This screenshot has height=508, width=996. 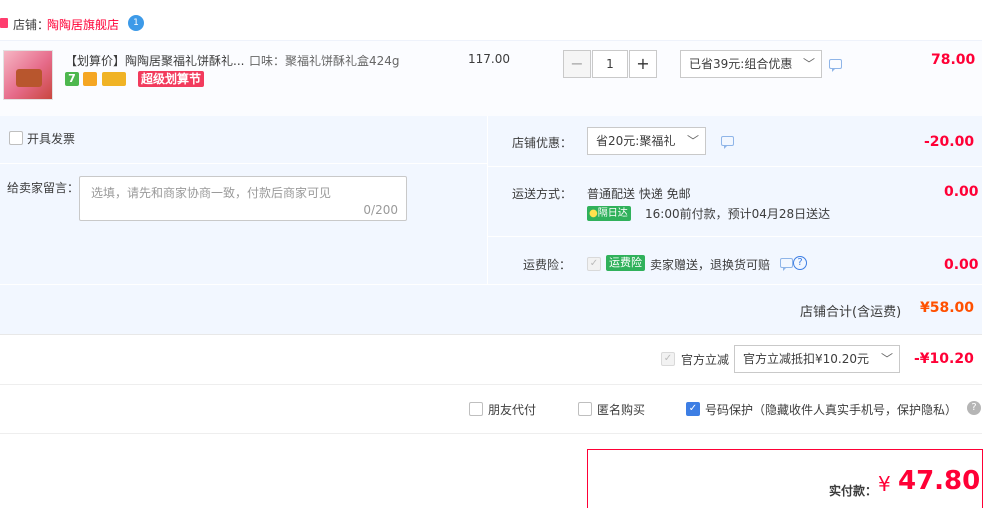 I want to click on shop-discount-amount: -20.00, so click(x=949, y=142).